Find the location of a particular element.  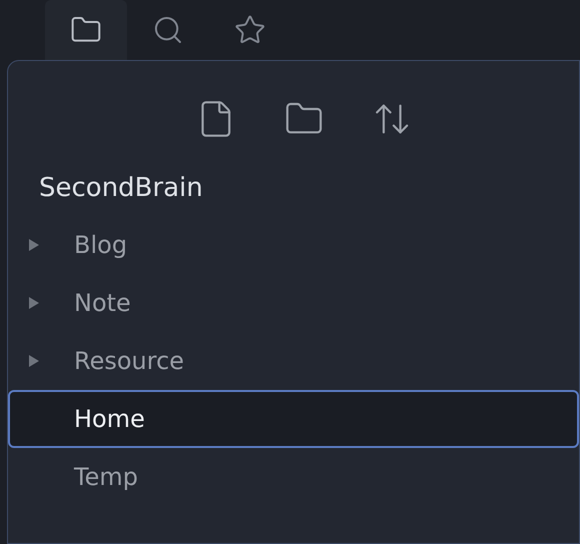

file-item: Home is located at coordinates (293, 419).